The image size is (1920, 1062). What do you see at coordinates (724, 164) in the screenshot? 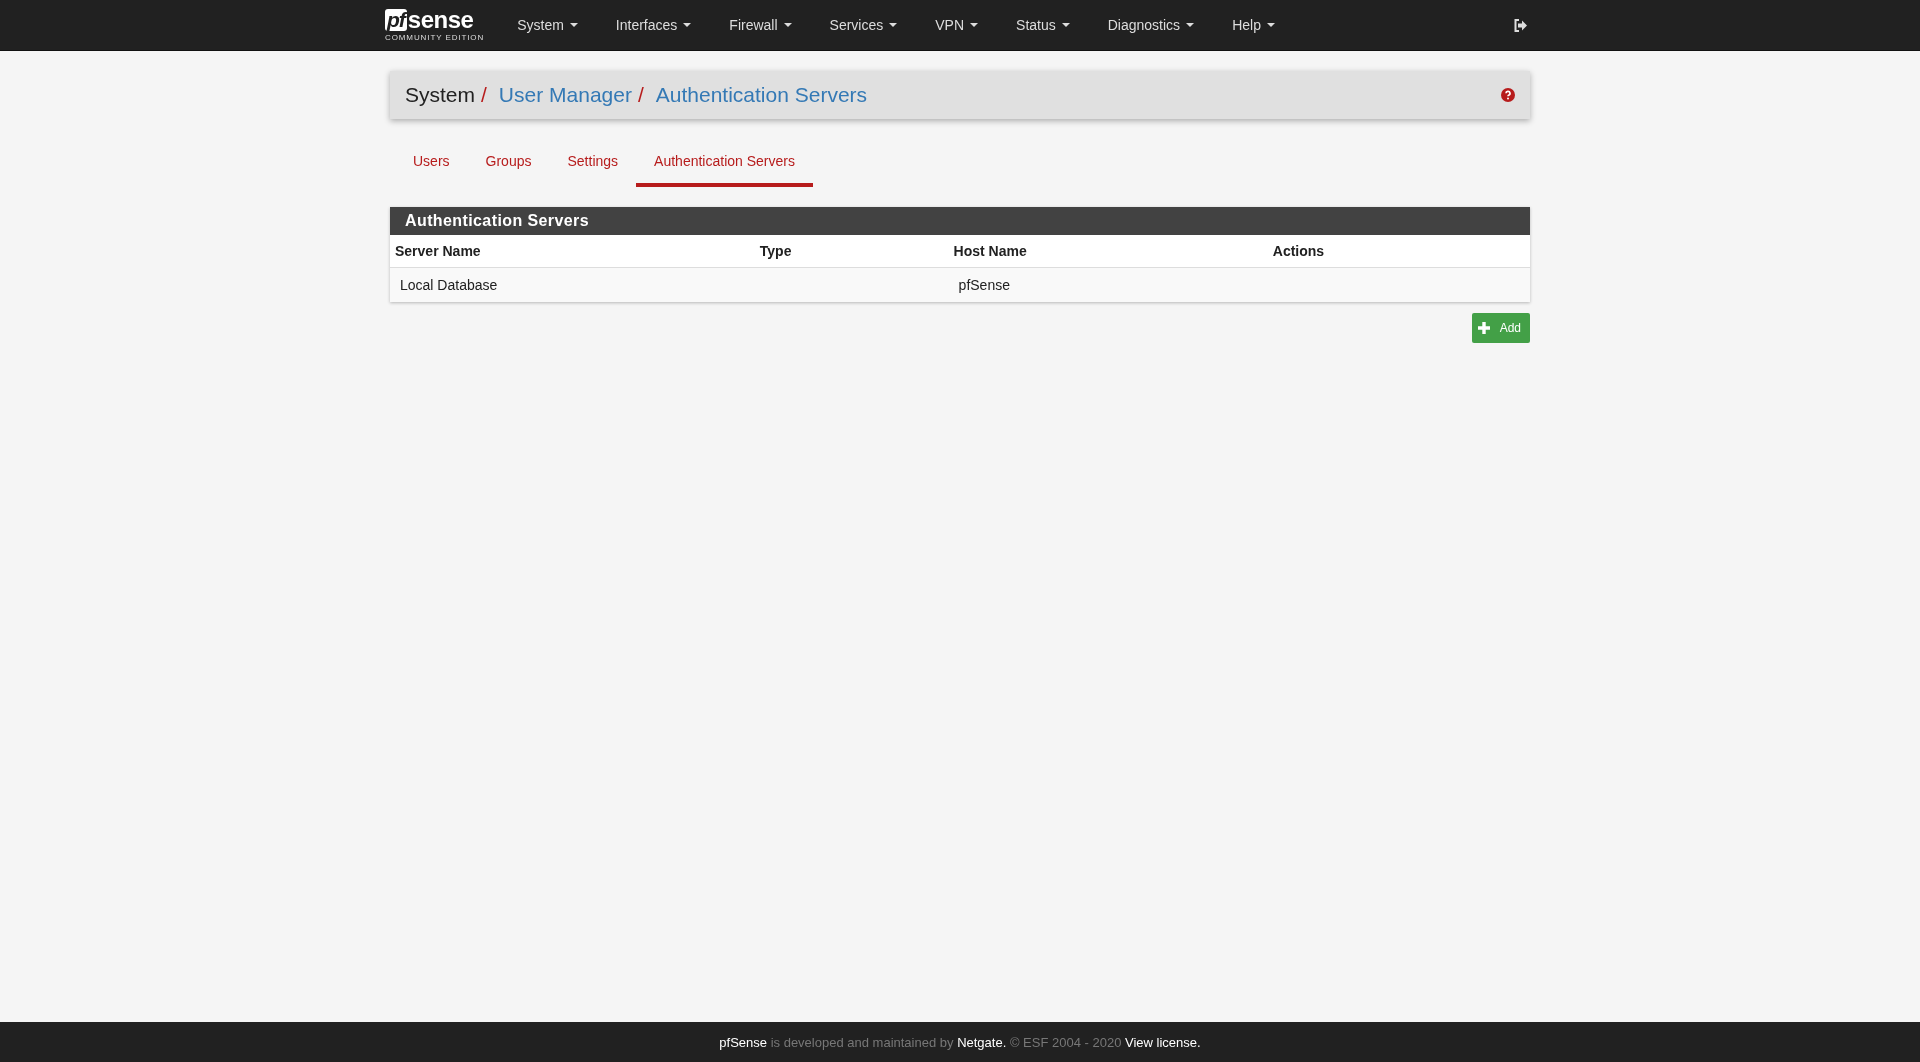
I see `tab: Authentication Servers` at bounding box center [724, 164].